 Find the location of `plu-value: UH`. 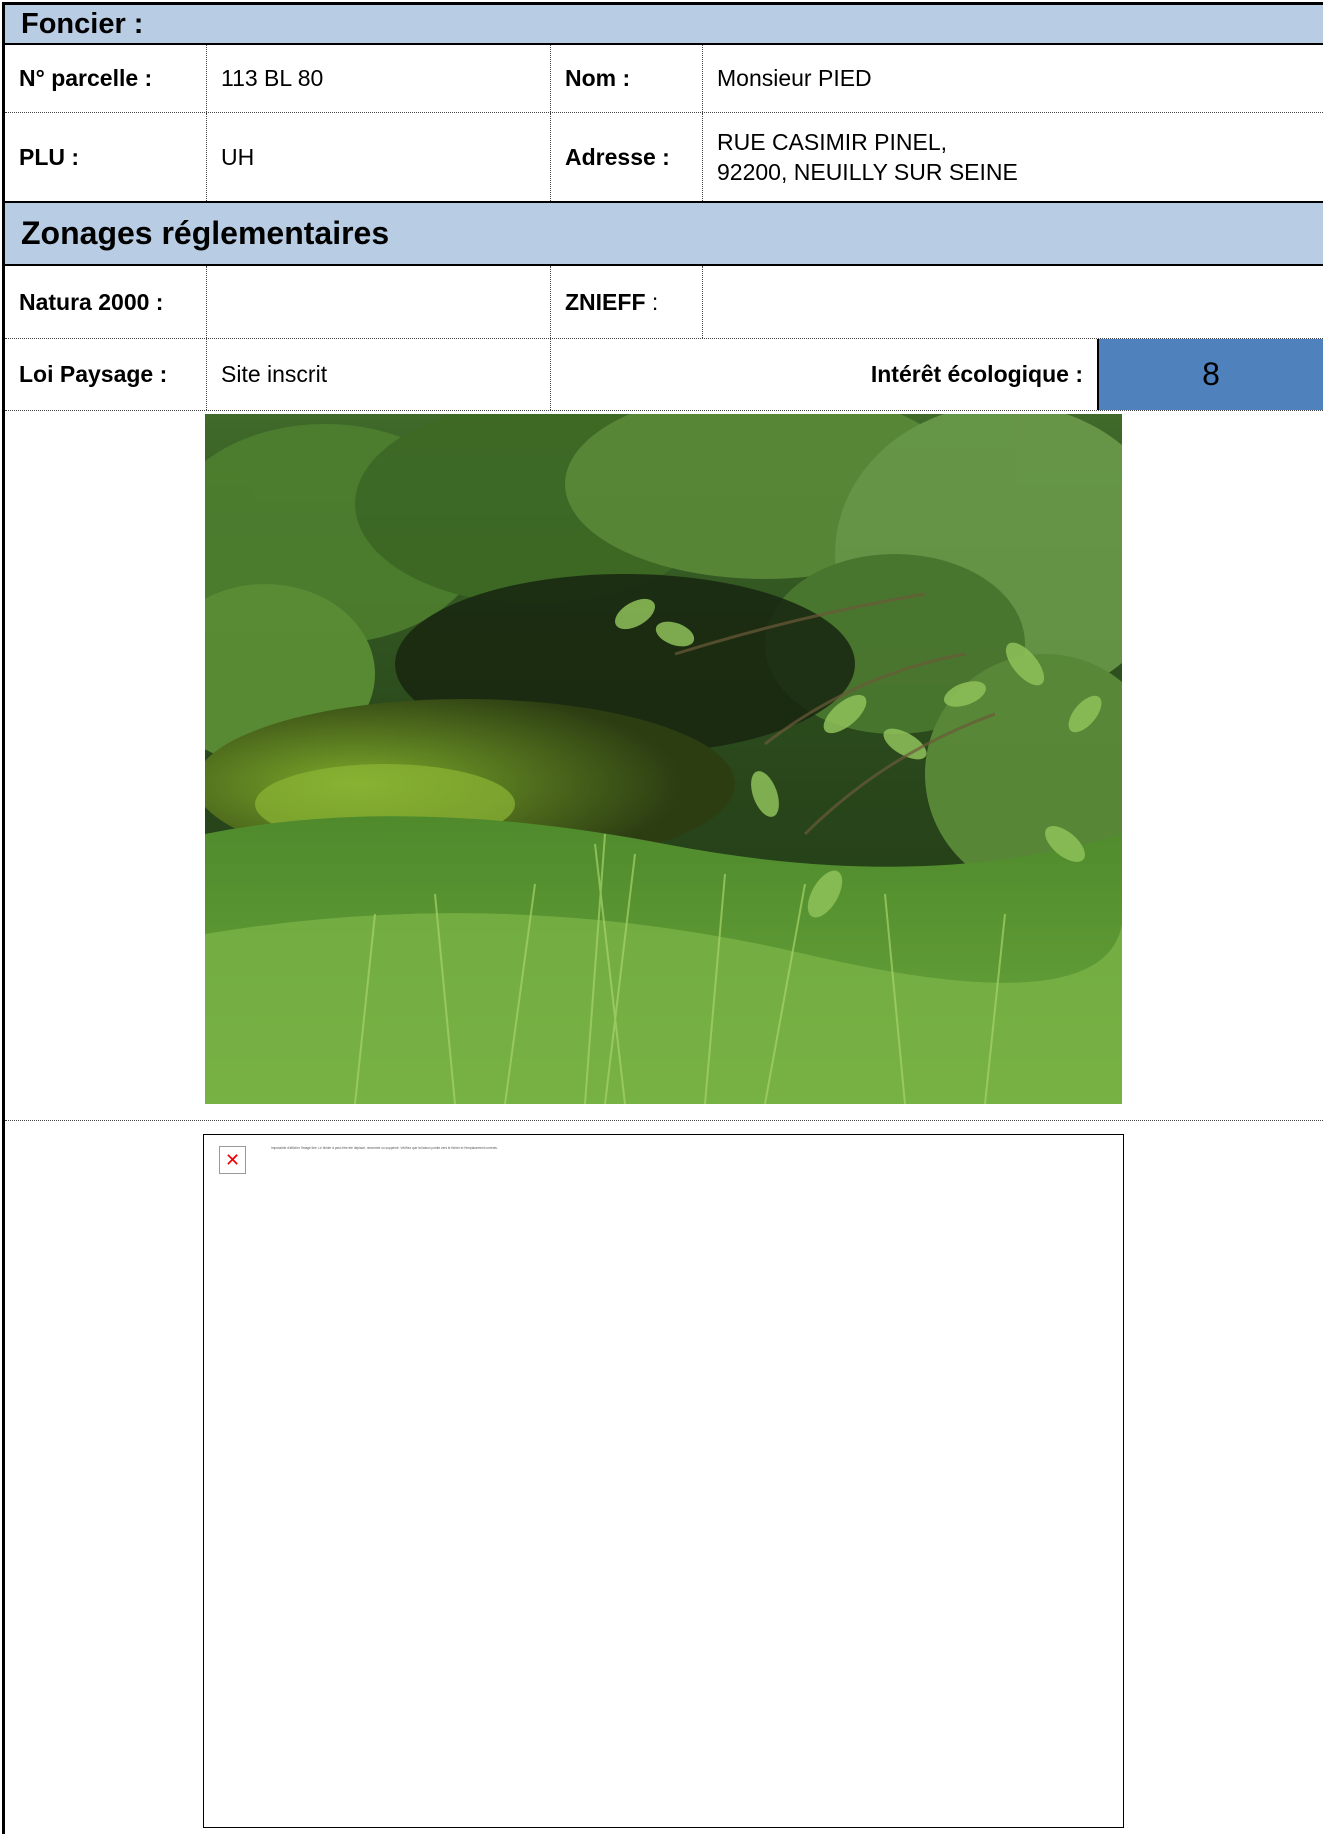

plu-value: UH is located at coordinates (379, 157).